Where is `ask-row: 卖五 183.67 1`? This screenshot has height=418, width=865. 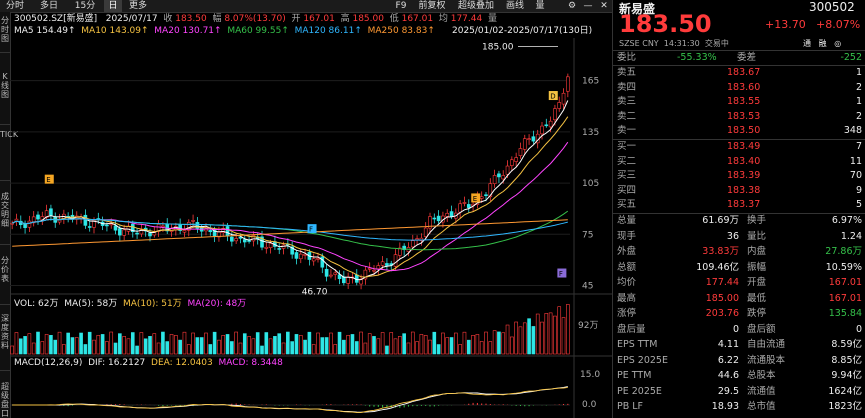
ask-row: 卖五 183.67 1 is located at coordinates (739, 73).